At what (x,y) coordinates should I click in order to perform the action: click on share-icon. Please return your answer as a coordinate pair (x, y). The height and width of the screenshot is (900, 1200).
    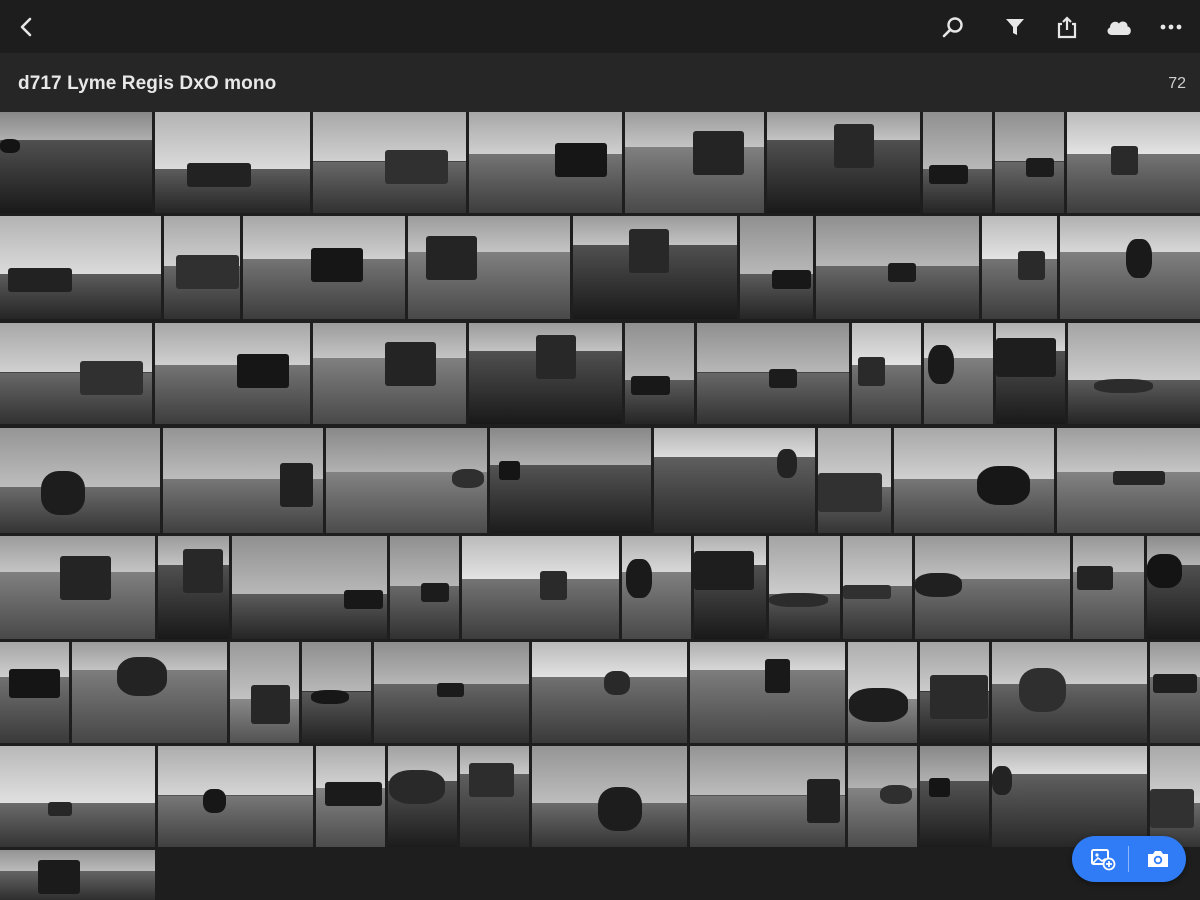
    Looking at the image, I should click on (1067, 27).